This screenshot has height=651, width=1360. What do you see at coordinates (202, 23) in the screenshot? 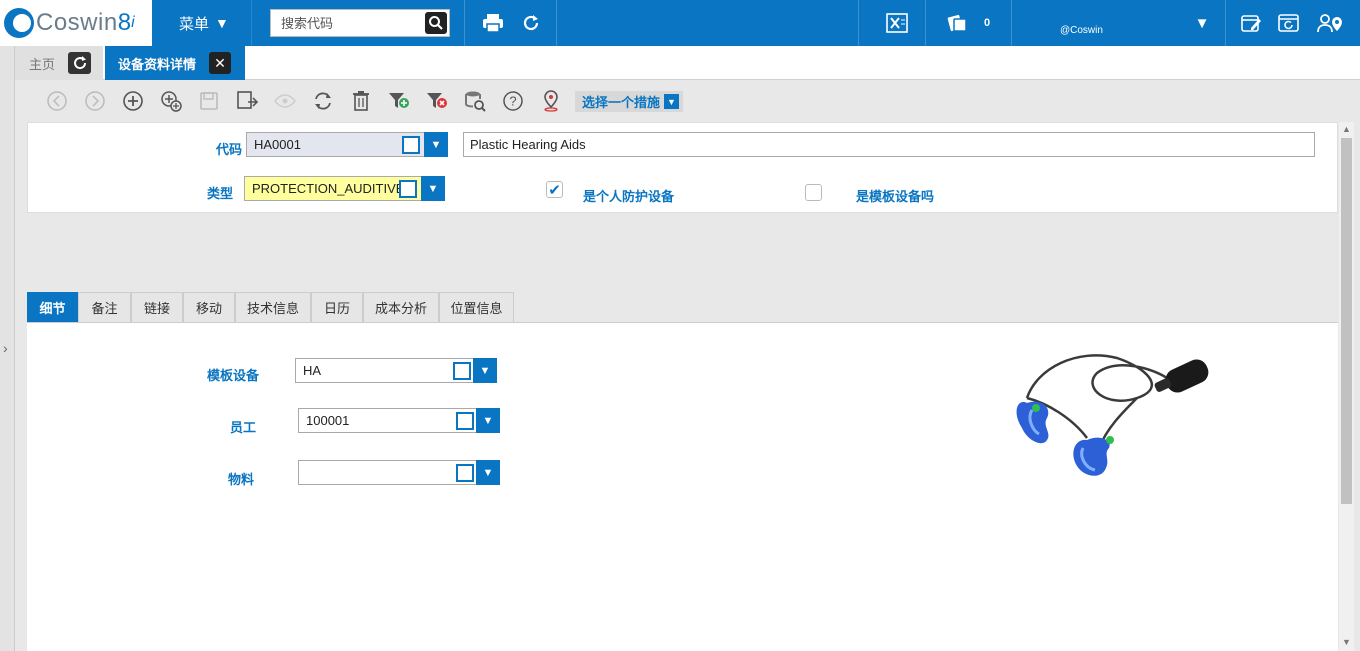
I see `main-menu-button: 菜单 ▼` at bounding box center [202, 23].